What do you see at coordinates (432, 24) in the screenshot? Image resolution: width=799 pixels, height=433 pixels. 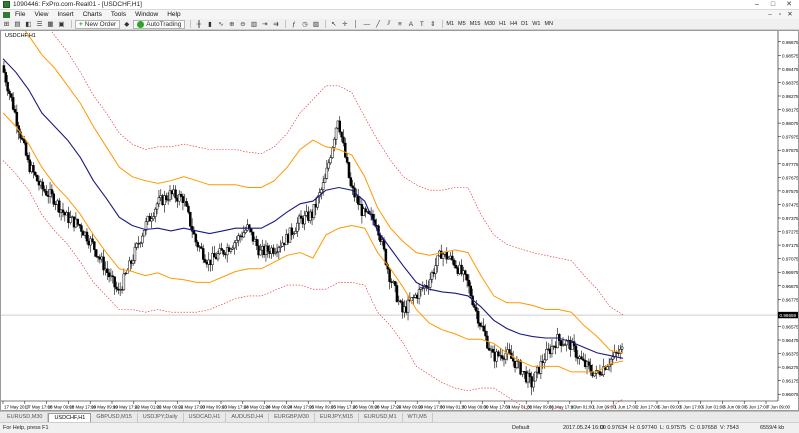 I see `arrows-icon: ⇕` at bounding box center [432, 24].